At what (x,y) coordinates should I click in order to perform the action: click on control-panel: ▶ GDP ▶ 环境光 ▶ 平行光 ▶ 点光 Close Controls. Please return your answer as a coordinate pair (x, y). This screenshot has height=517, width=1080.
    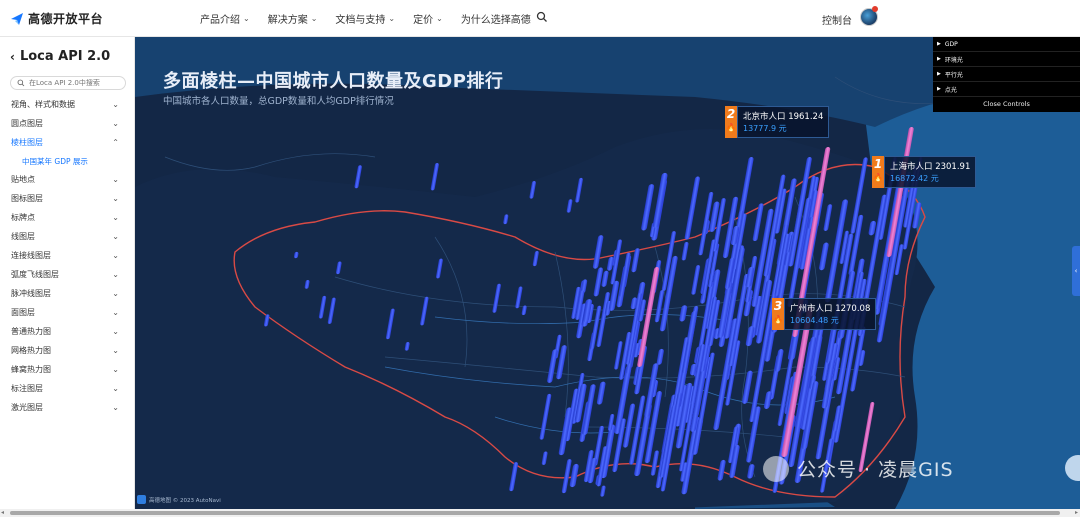
    Looking at the image, I should click on (1006, 74).